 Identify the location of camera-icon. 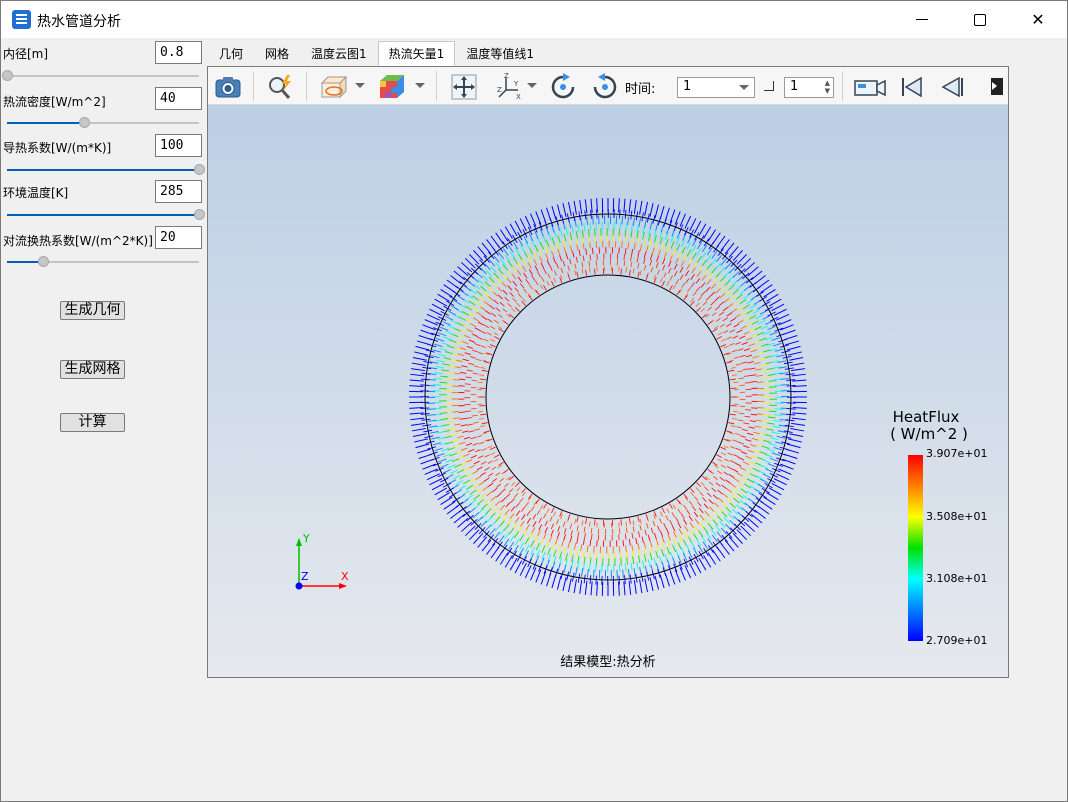
(228, 87).